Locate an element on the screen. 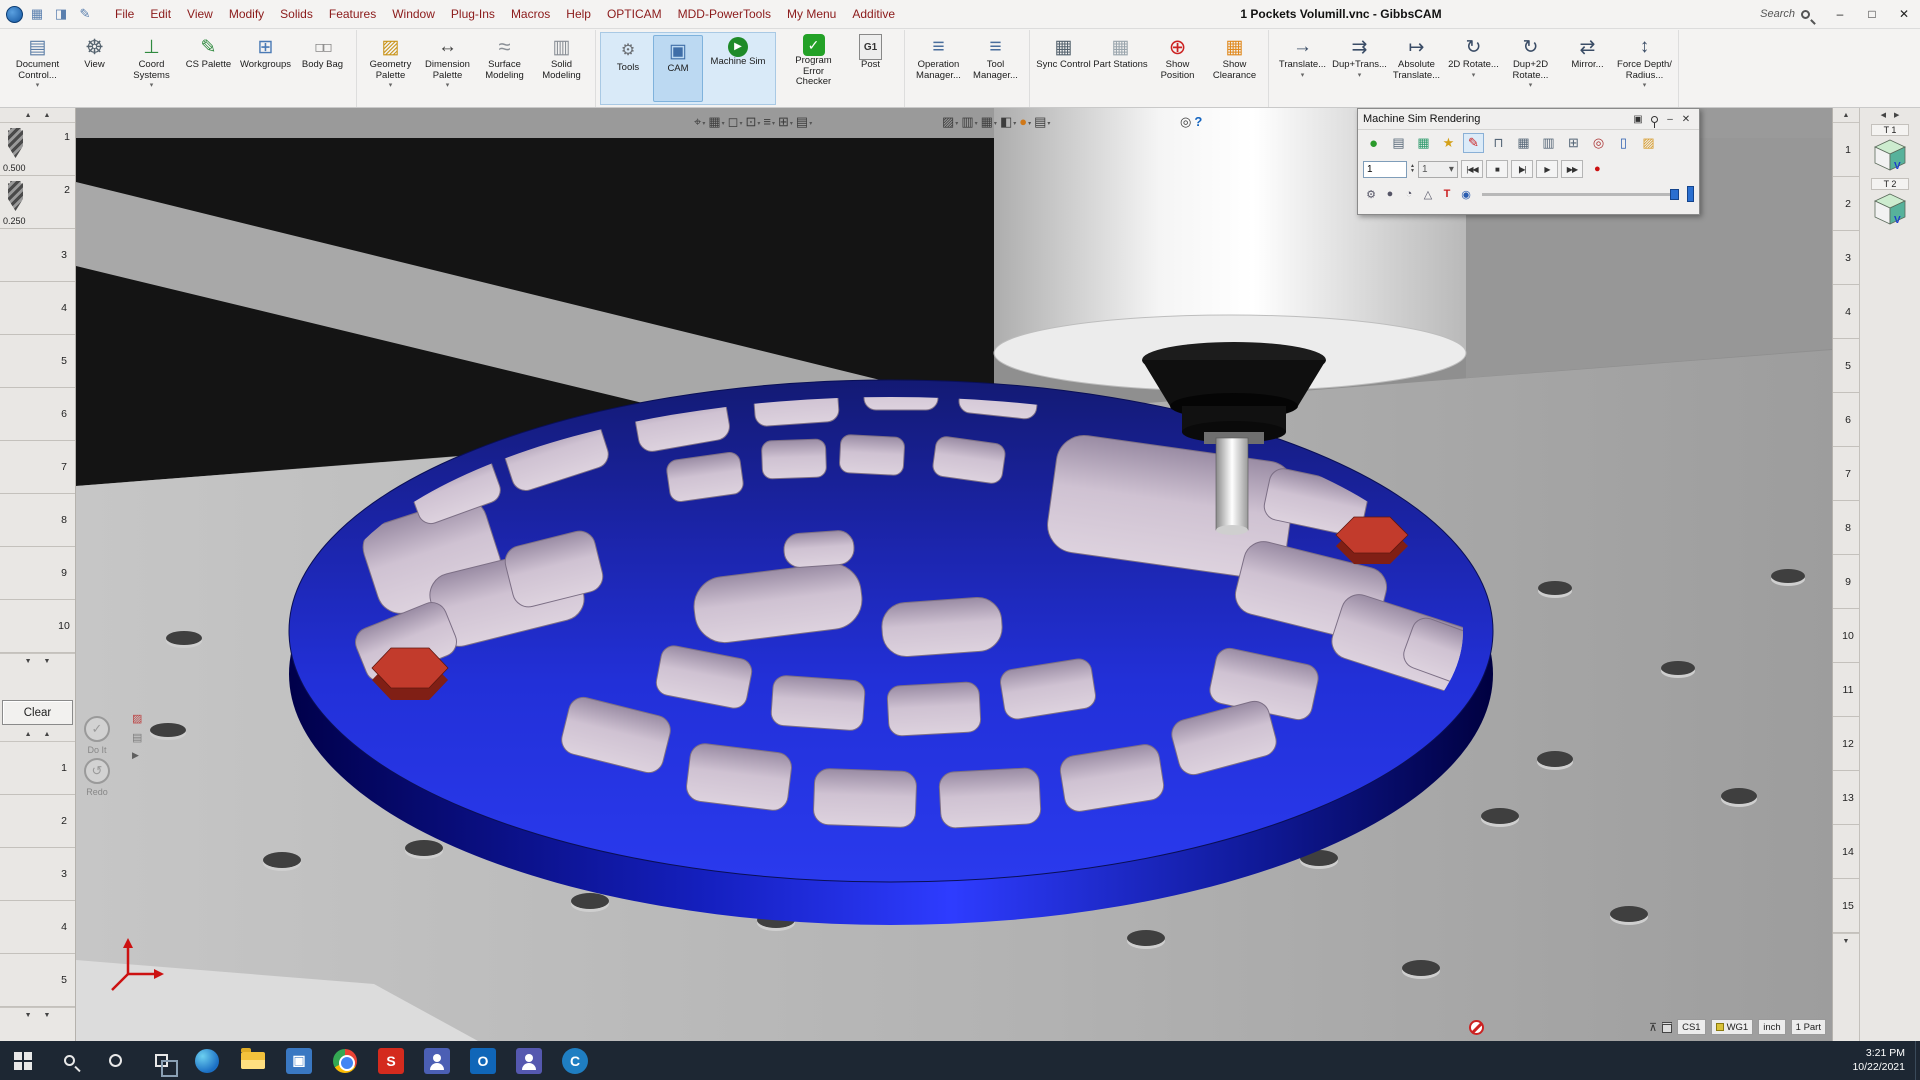  operation-slot: 7 is located at coordinates (1846, 474).